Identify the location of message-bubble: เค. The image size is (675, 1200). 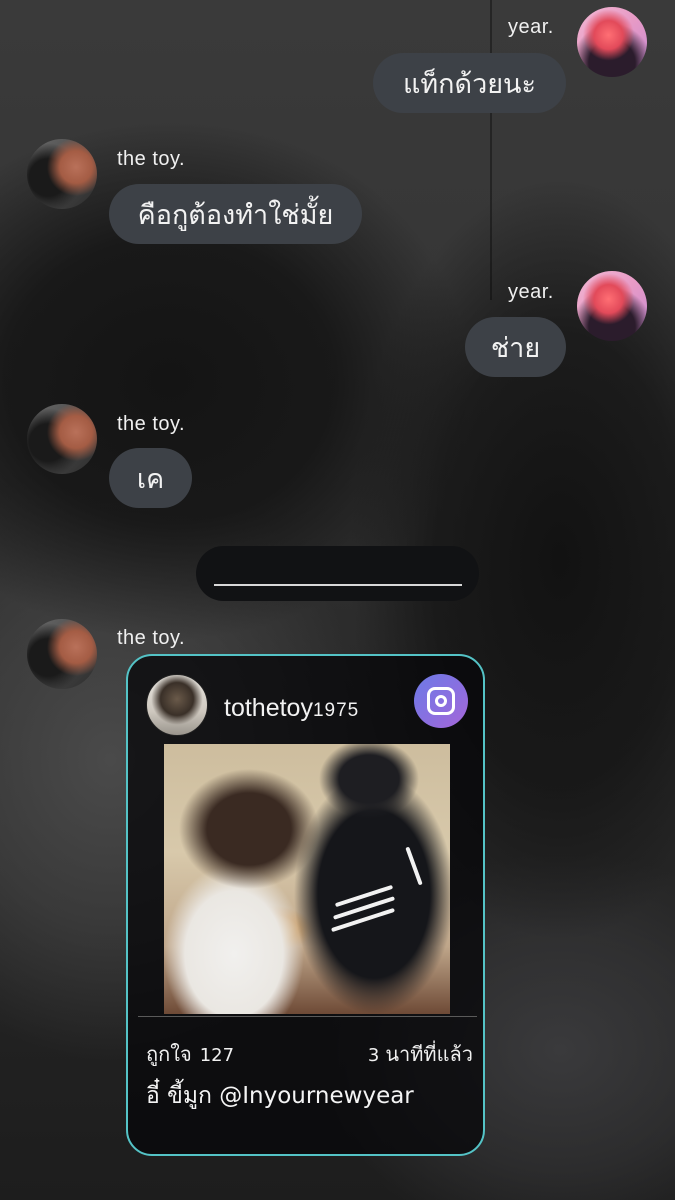
(150, 478).